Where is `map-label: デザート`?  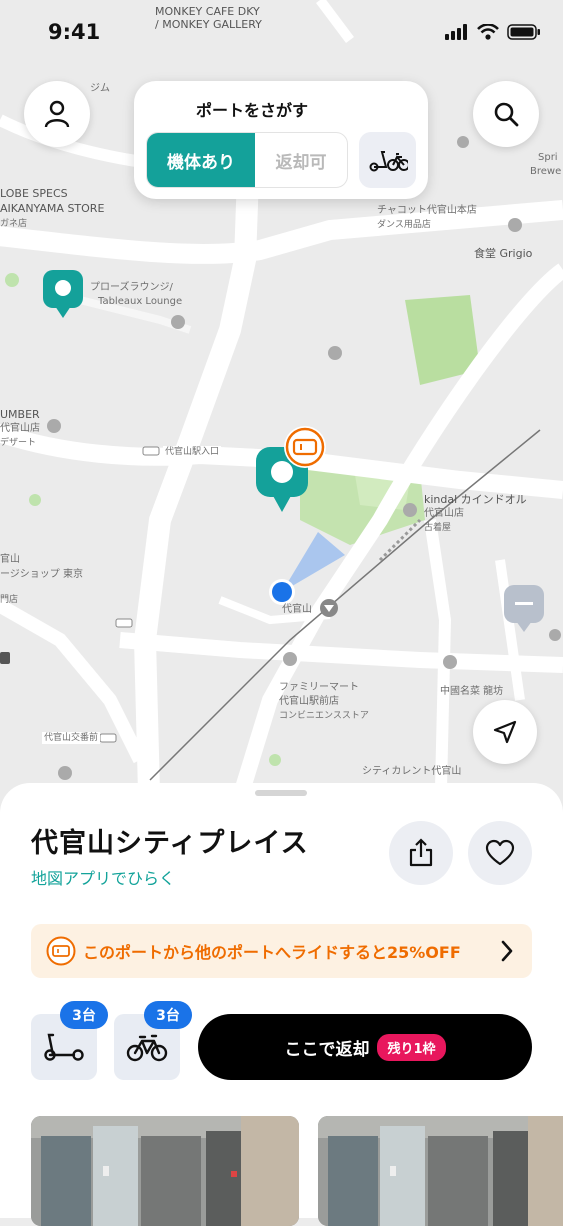 map-label: デザート is located at coordinates (18, 443).